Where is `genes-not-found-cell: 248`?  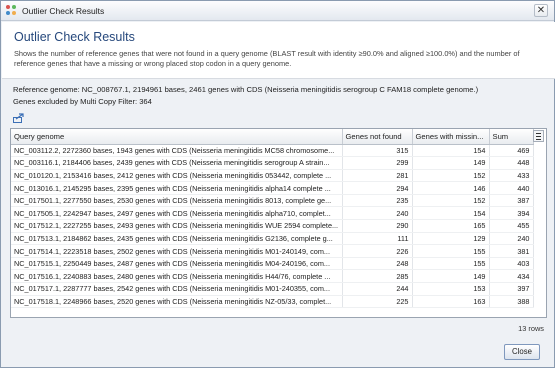
genes-not-found-cell: 248 is located at coordinates (377, 264).